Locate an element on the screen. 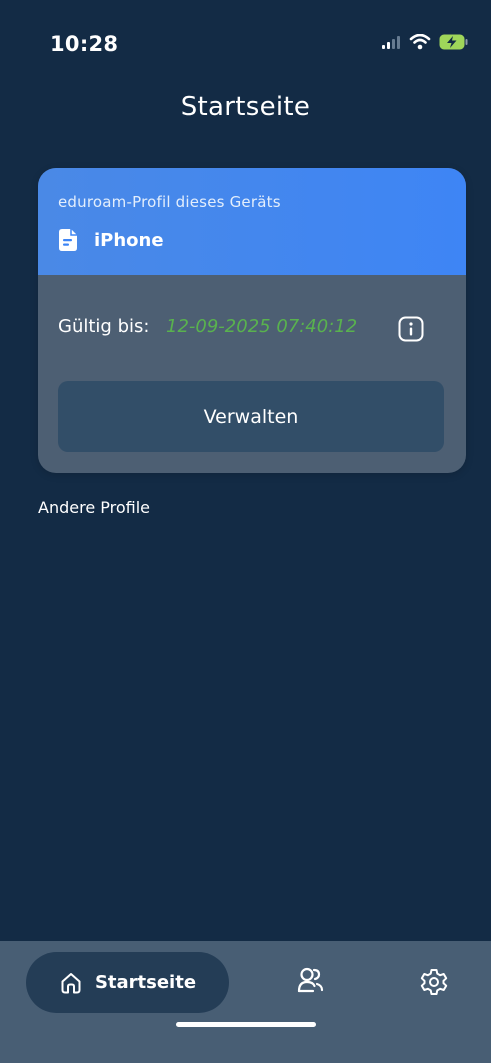 The image size is (491, 1063). page-title: Startseite is located at coordinates (245, 107).